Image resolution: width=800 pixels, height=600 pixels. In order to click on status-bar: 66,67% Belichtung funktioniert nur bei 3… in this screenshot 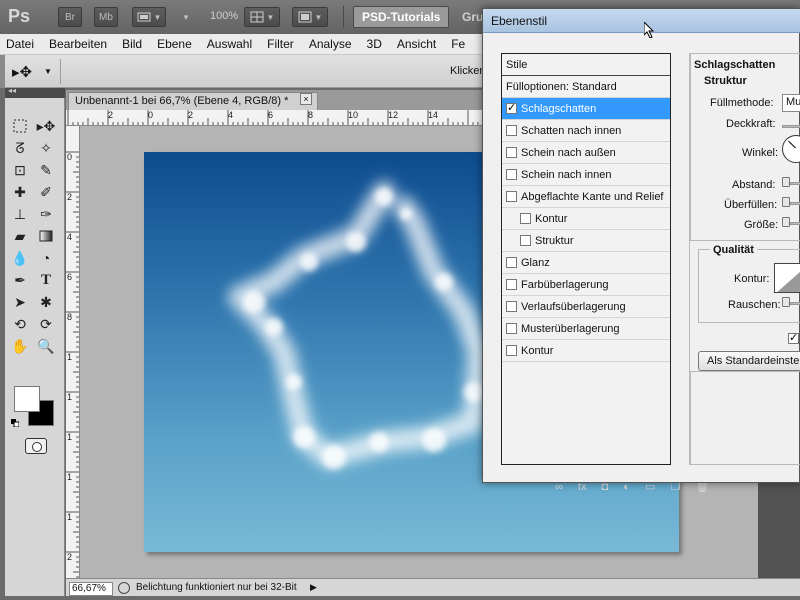, I will do `click(433, 587)`.